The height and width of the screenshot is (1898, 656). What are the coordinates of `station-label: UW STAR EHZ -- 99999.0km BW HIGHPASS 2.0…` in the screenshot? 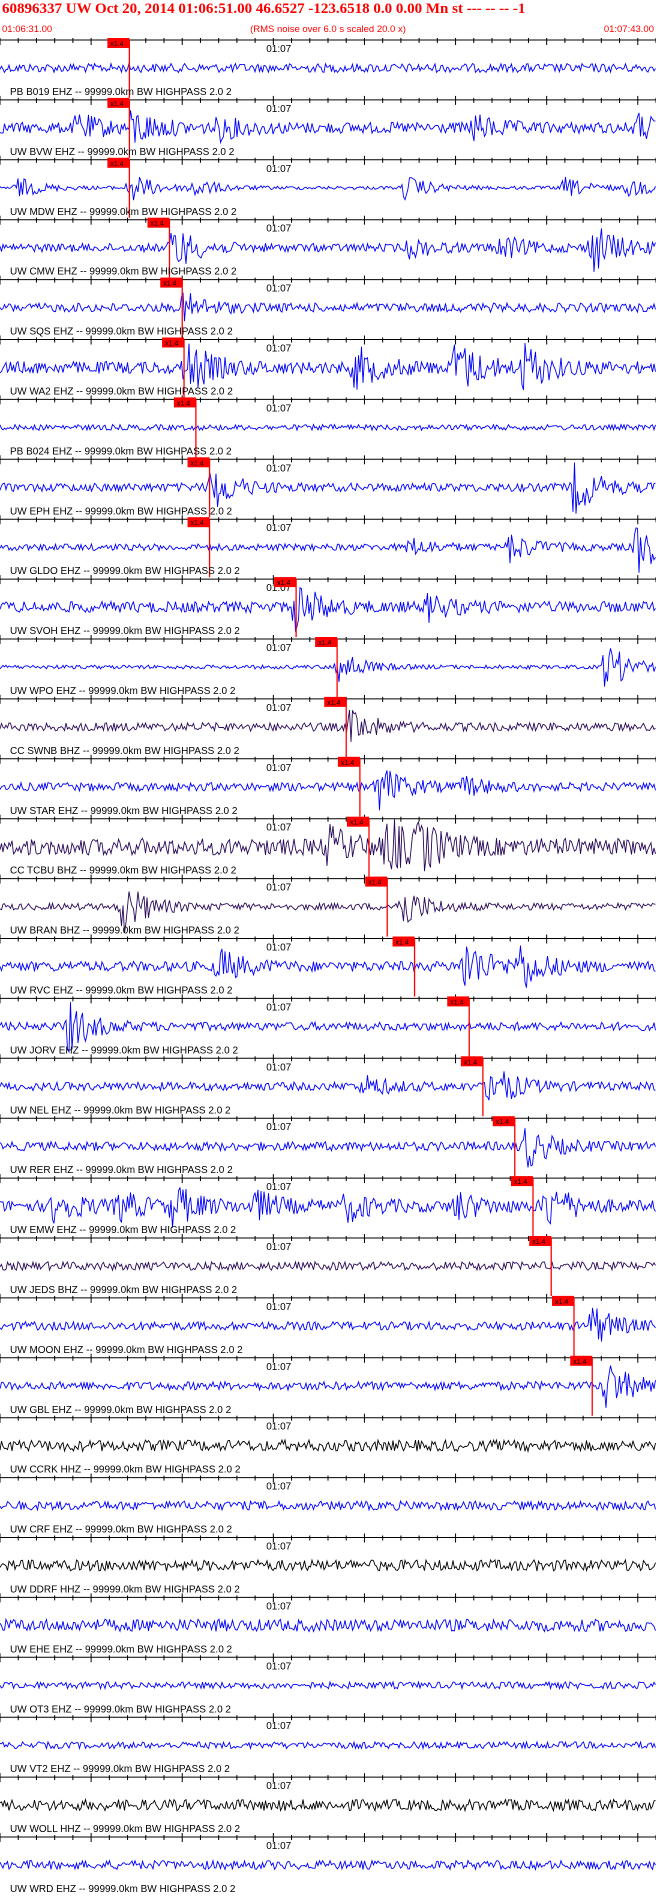 It's located at (124, 811).